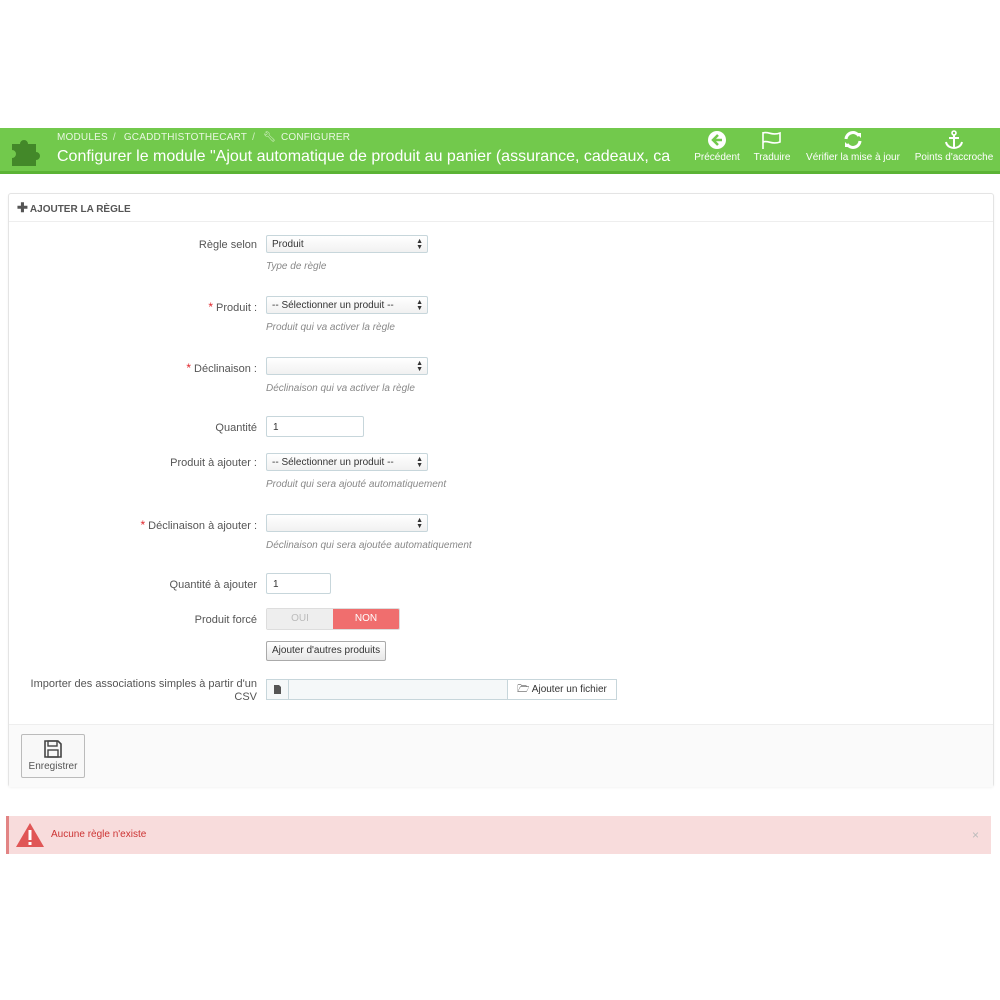 The width and height of the screenshot is (1000, 1000). I want to click on breadcrumb-modules: MODULES, so click(82, 137).